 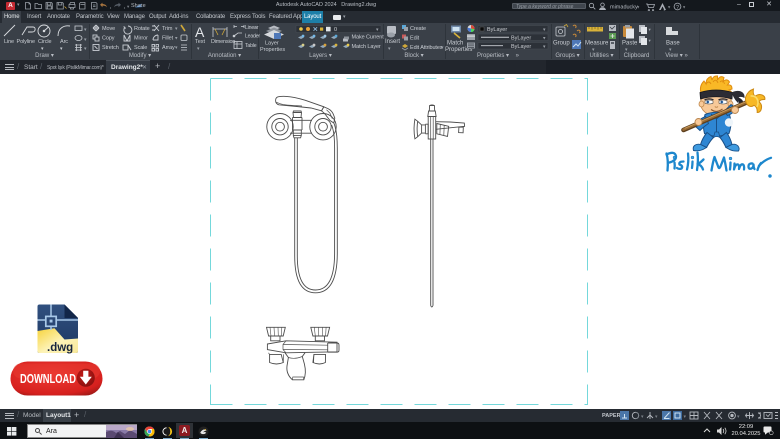 What do you see at coordinates (26, 42) in the screenshot?
I see `svg-text: Polyline` at bounding box center [26, 42].